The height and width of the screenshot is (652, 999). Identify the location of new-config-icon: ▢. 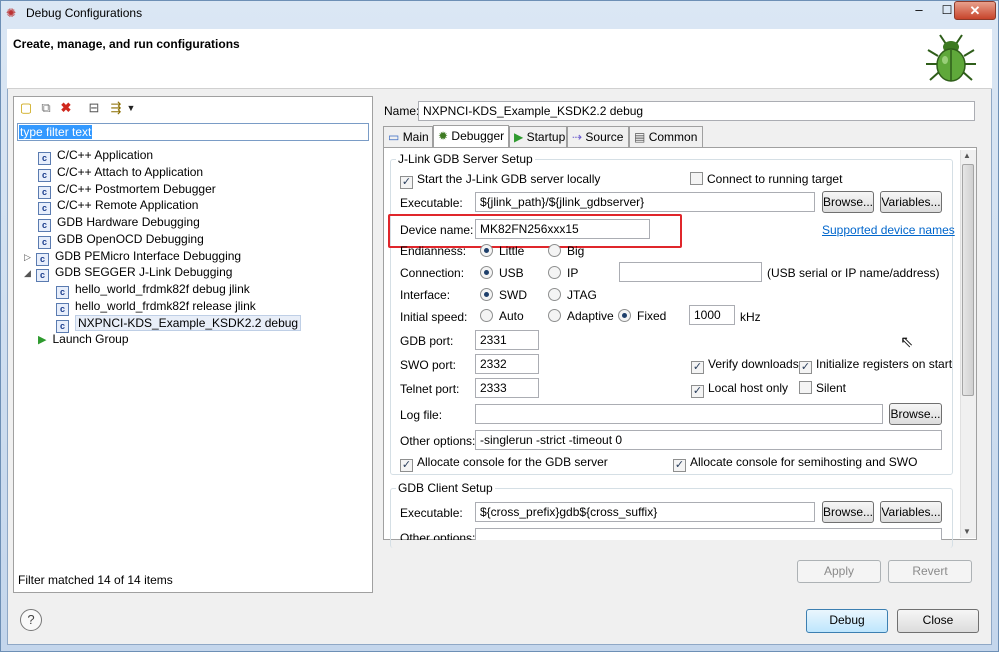
(26, 108).